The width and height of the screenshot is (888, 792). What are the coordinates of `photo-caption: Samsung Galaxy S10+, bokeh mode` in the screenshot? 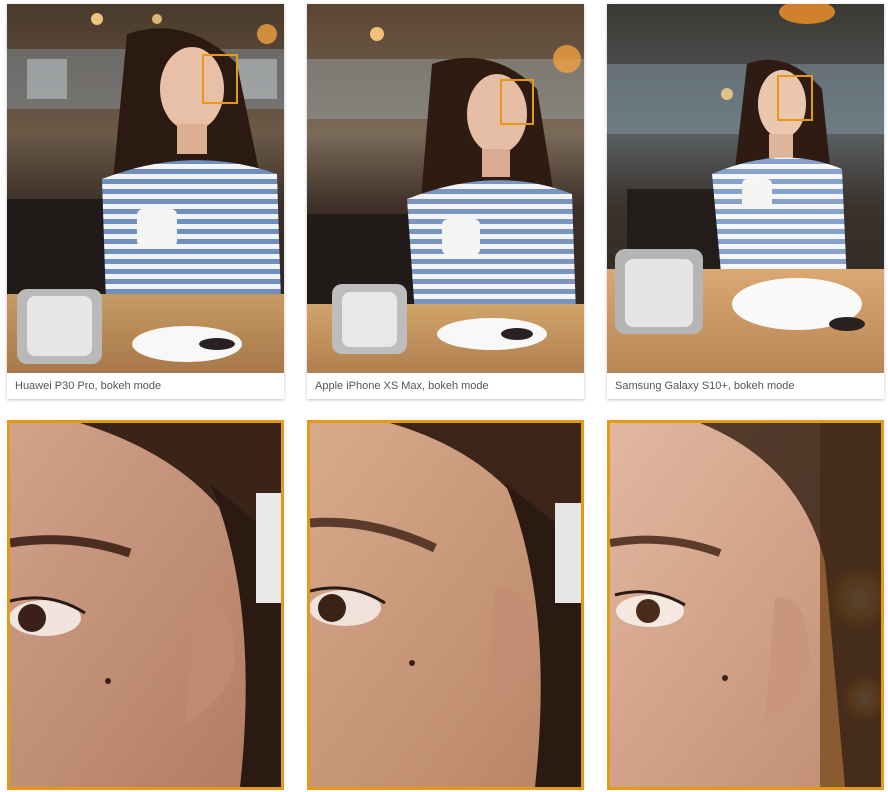 It's located at (705, 386).